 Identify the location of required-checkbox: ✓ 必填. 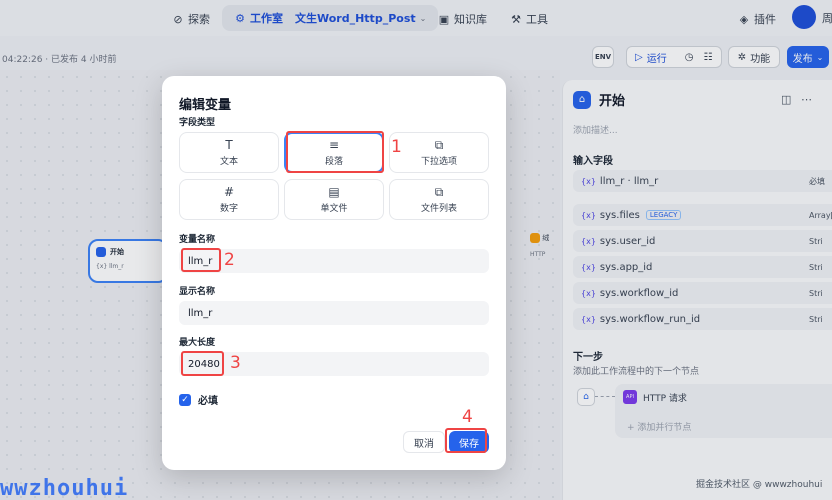
(198, 399).